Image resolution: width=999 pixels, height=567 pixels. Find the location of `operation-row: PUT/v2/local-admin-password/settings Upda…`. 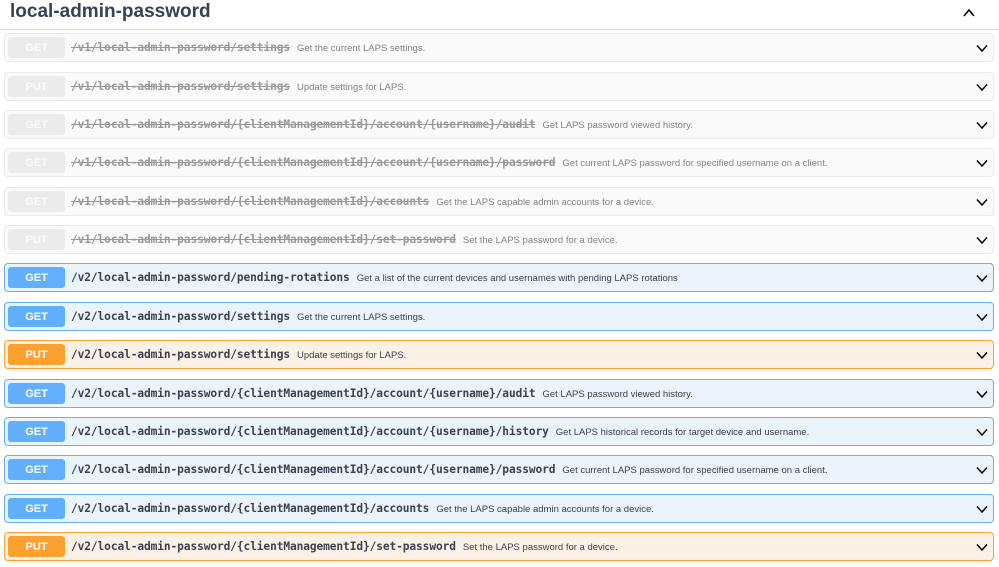

operation-row: PUT/v2/local-admin-password/settings Upda… is located at coordinates (499, 354).